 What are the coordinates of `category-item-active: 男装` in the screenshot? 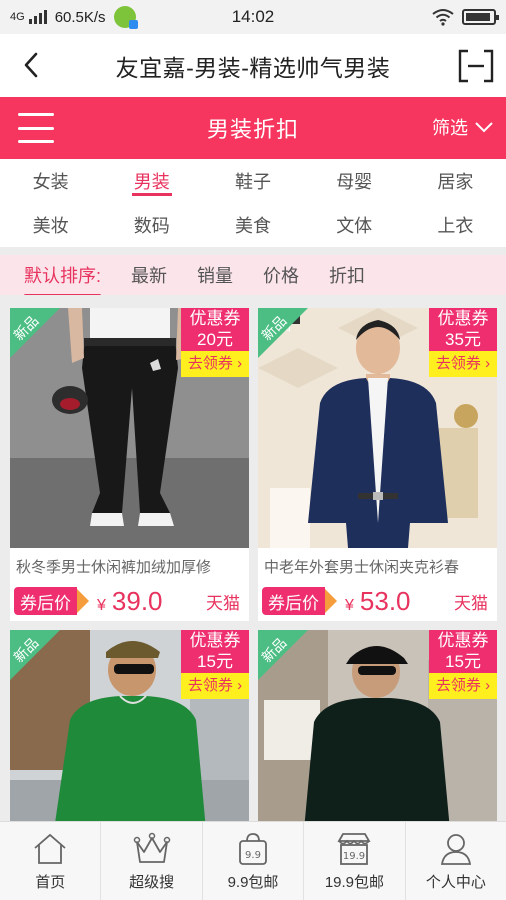 It's located at (151, 181).